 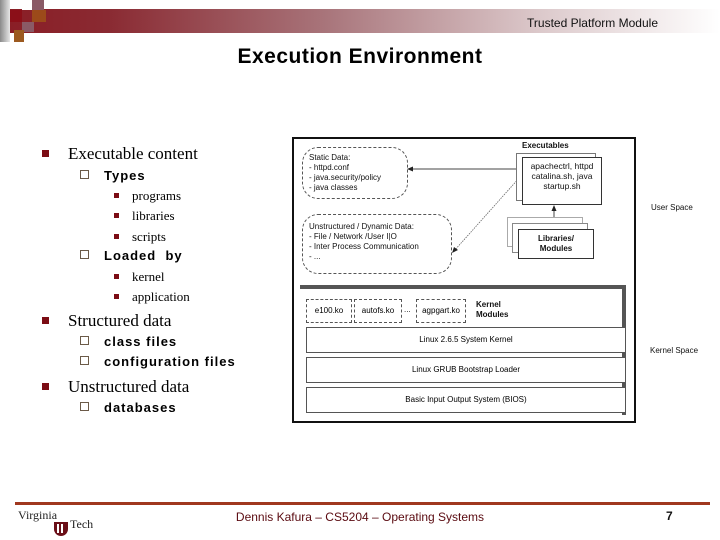 I want to click on sub-sub-bullet-item: programs, so click(x=147, y=196).